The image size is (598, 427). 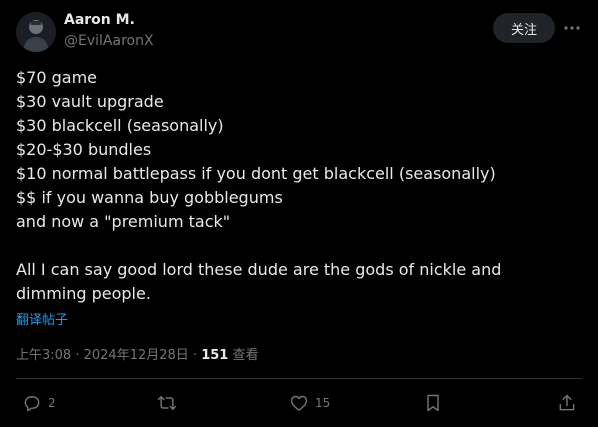 I want to click on avatar-icon, so click(x=36, y=32).